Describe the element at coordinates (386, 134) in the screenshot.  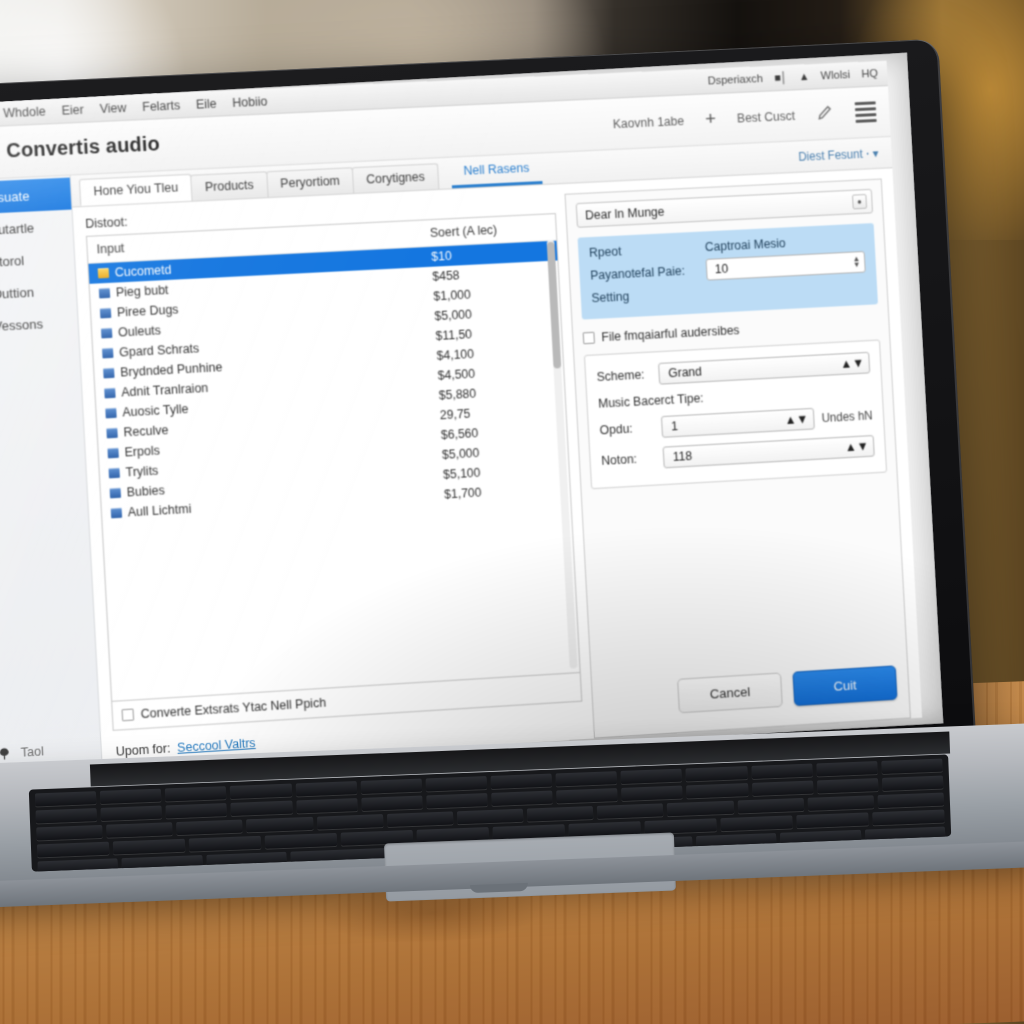
I see `header-spacer` at that location.